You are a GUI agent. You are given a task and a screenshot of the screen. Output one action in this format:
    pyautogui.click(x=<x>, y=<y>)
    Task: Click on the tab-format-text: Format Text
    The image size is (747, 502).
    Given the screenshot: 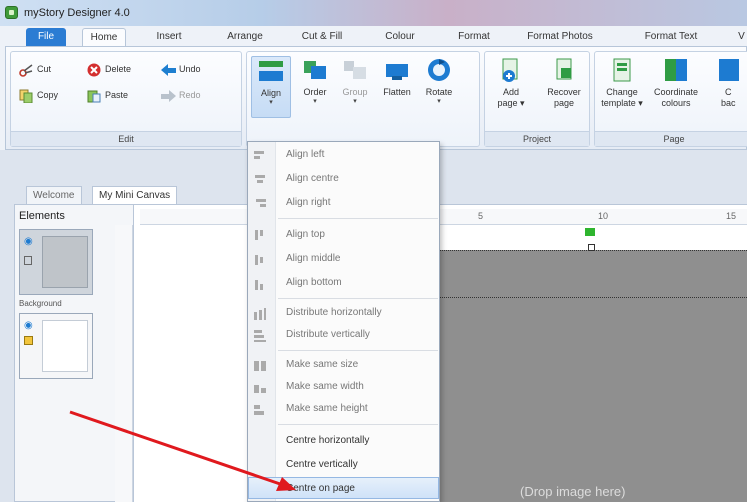 What is the action you would take?
    pyautogui.click(x=671, y=37)
    